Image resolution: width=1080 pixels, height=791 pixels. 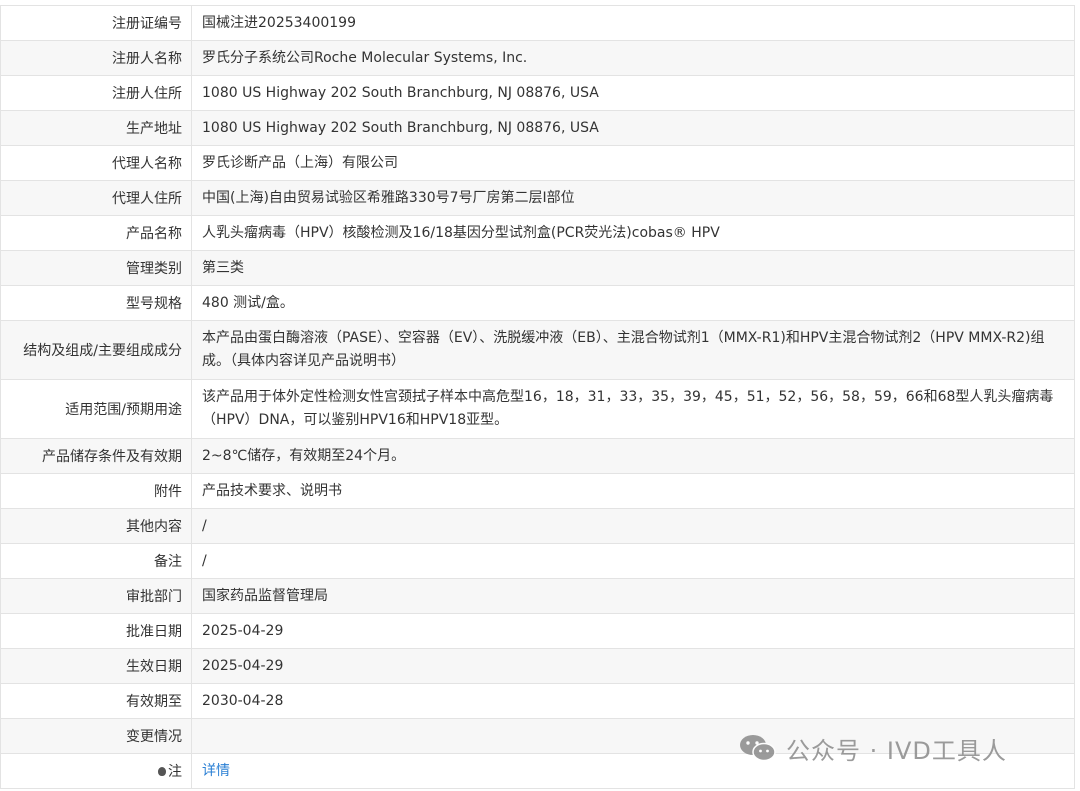 What do you see at coordinates (216, 771) in the screenshot?
I see `details-link: 详情` at bounding box center [216, 771].